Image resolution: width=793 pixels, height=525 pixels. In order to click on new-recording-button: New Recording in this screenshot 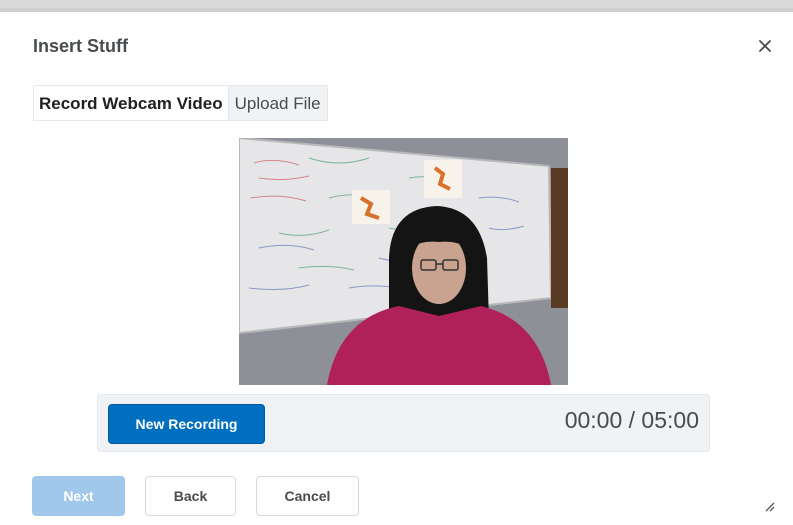, I will do `click(186, 424)`.